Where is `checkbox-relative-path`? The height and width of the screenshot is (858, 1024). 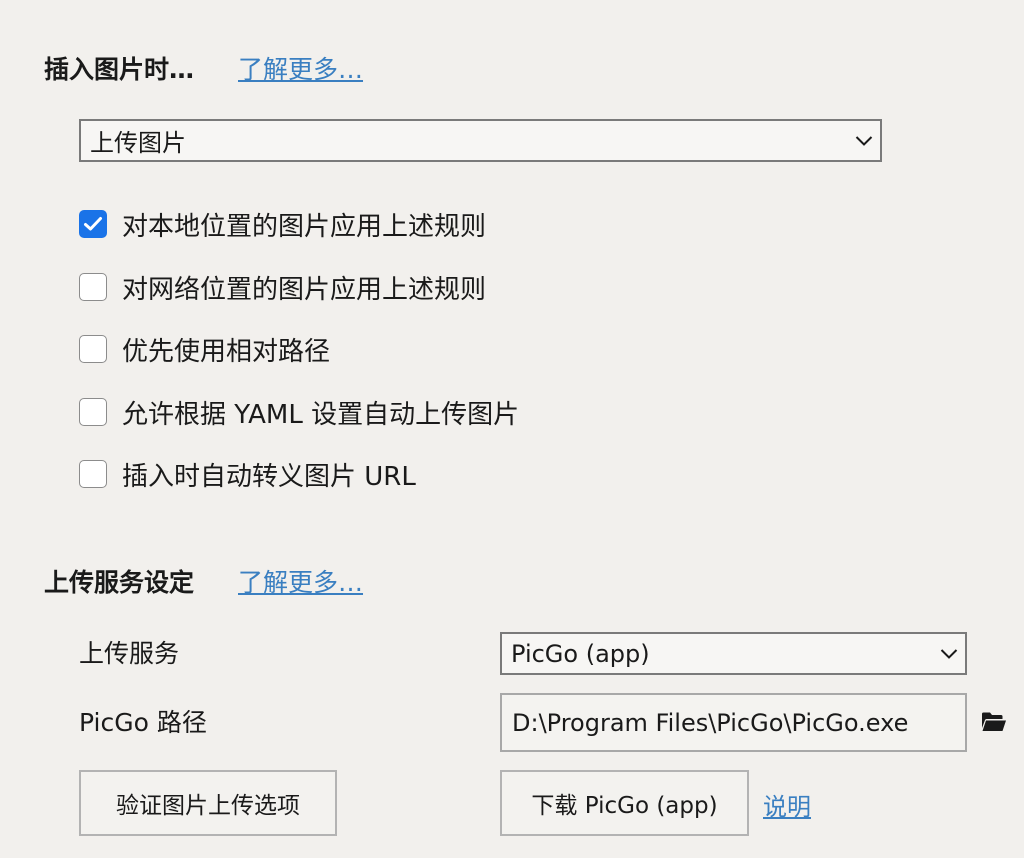 checkbox-relative-path is located at coordinates (93, 349).